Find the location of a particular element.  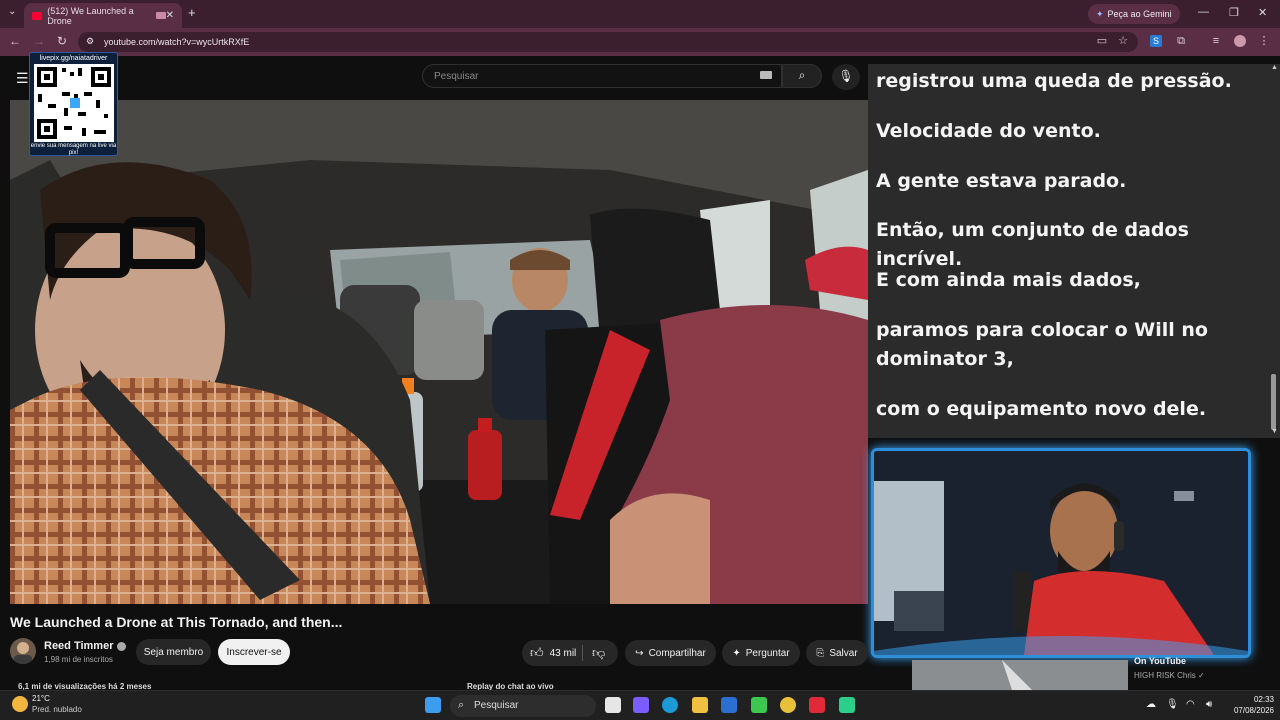

weather-icon is located at coordinates (20, 704).